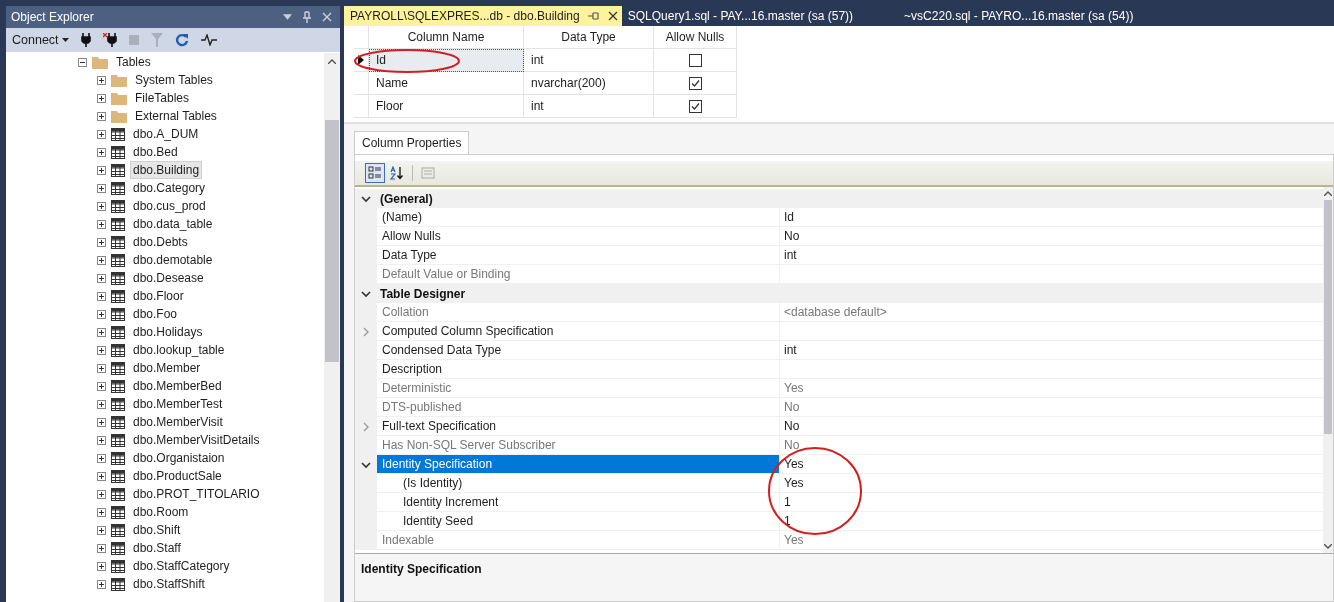 The width and height of the screenshot is (1334, 602). What do you see at coordinates (157, 548) in the screenshot?
I see `tree-item: dbo.Staff` at bounding box center [157, 548].